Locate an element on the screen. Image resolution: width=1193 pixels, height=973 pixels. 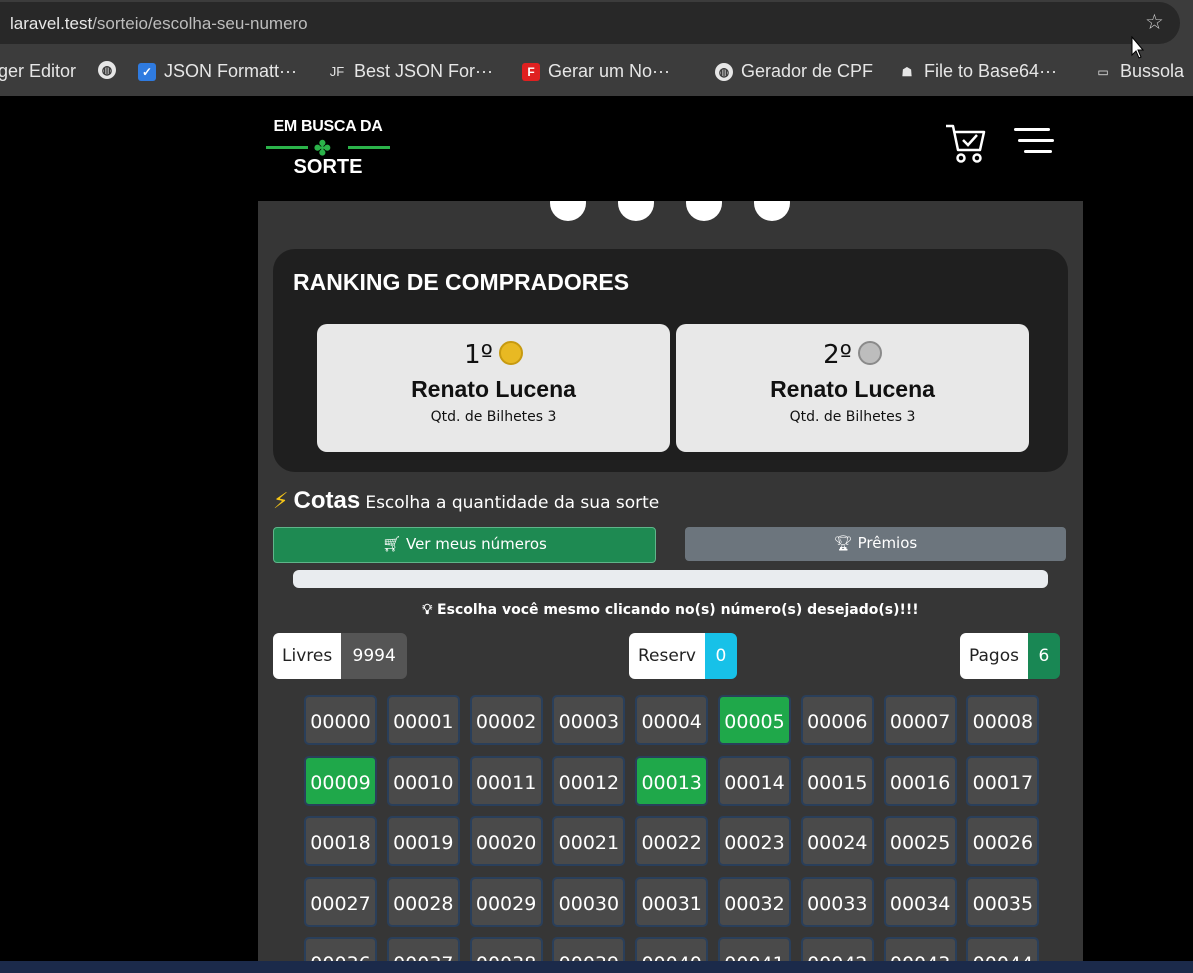
facebook-icon is located at coordinates (568, 211).